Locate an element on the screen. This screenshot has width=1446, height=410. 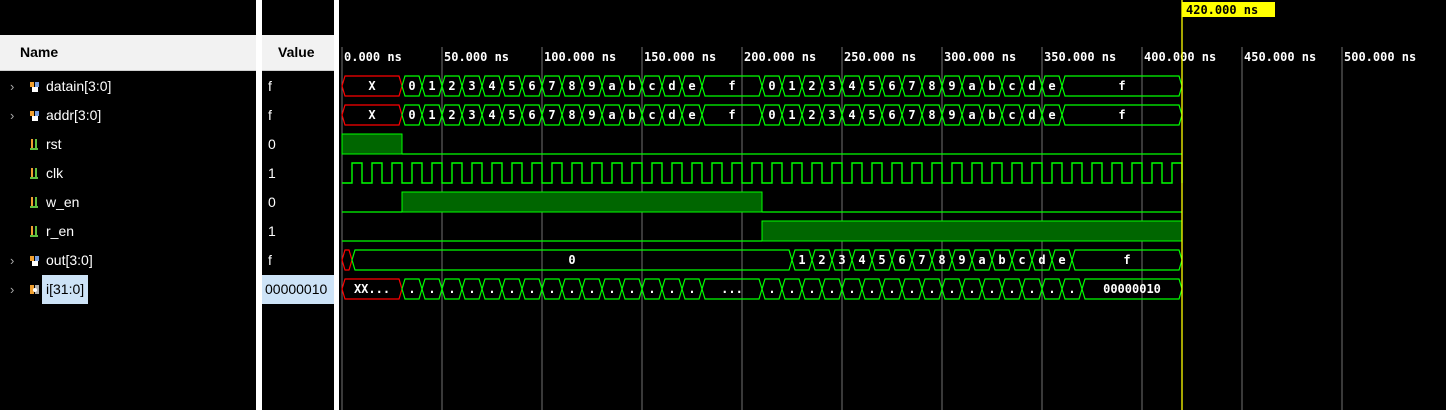
datain-segment-label: 4 is located at coordinates (851, 86).